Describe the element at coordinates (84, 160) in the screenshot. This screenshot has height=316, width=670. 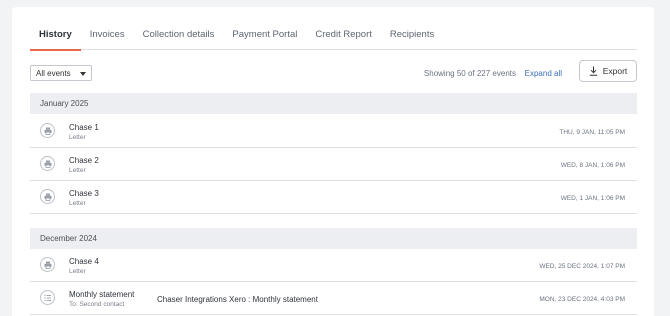
I see `event-title: Chase 2` at that location.